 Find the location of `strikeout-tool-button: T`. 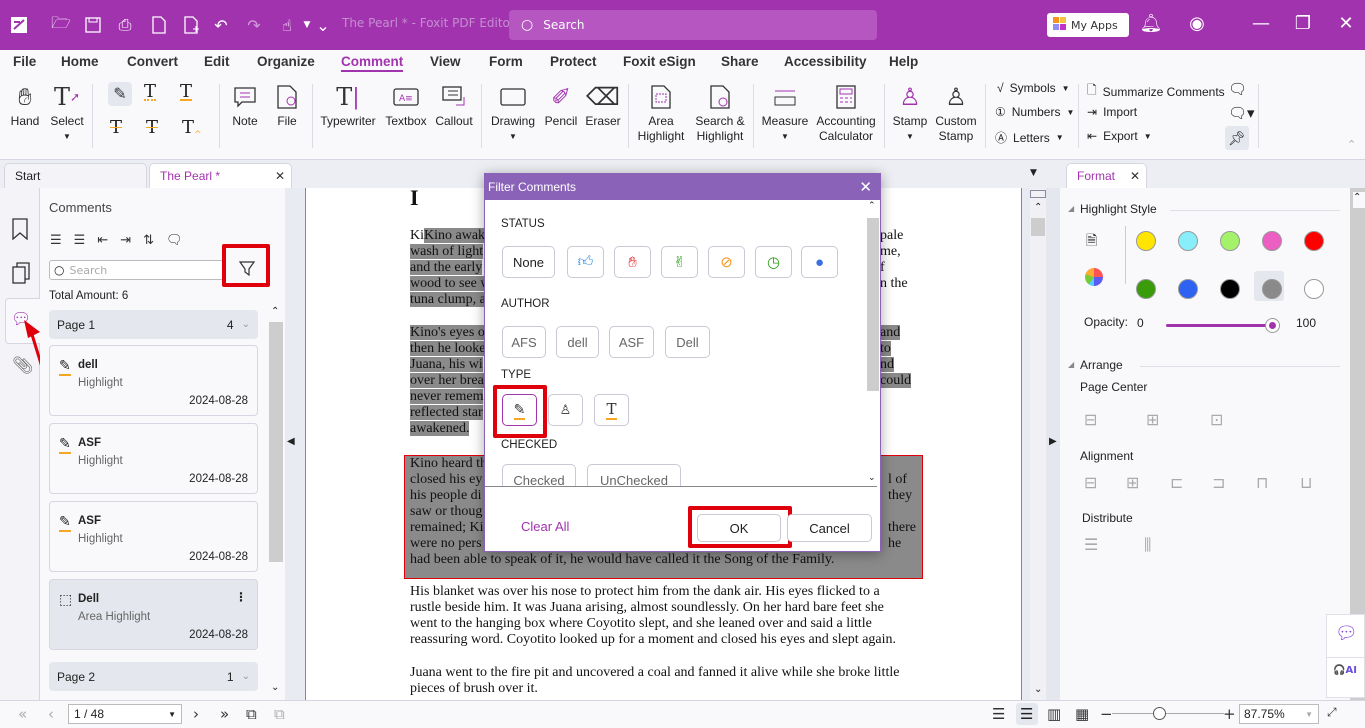

strikeout-tool-button: T is located at coordinates (116, 128).